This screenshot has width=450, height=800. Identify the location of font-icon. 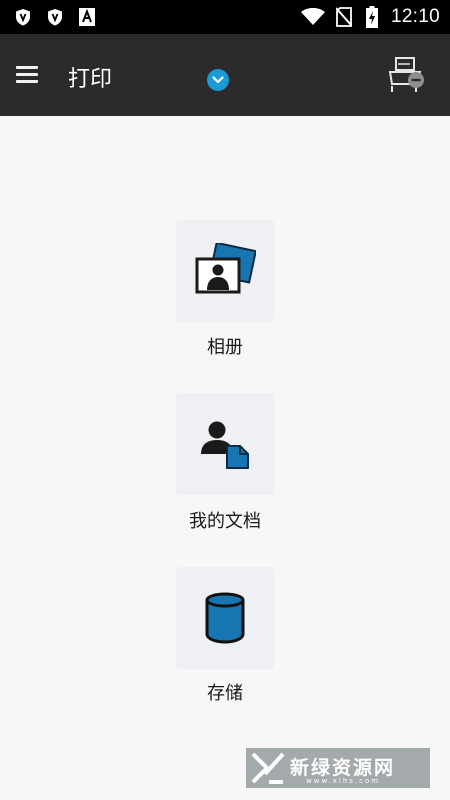
(87, 17).